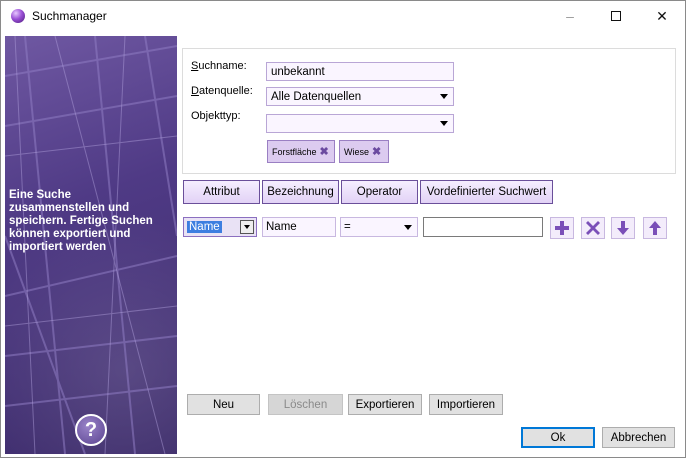 This screenshot has width=686, height=458. I want to click on datenquelle-select: Alle Datenquellen, so click(360, 96).